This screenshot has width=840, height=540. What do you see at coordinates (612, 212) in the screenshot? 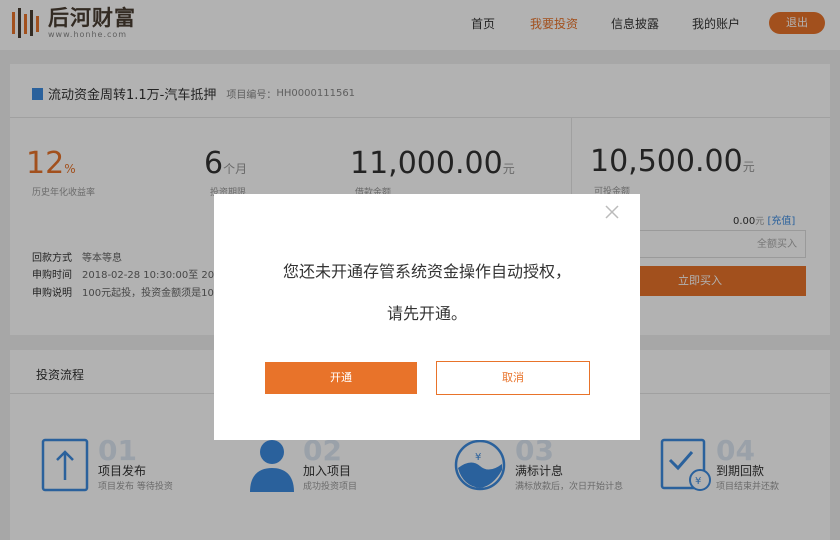
I see `close-icon` at bounding box center [612, 212].